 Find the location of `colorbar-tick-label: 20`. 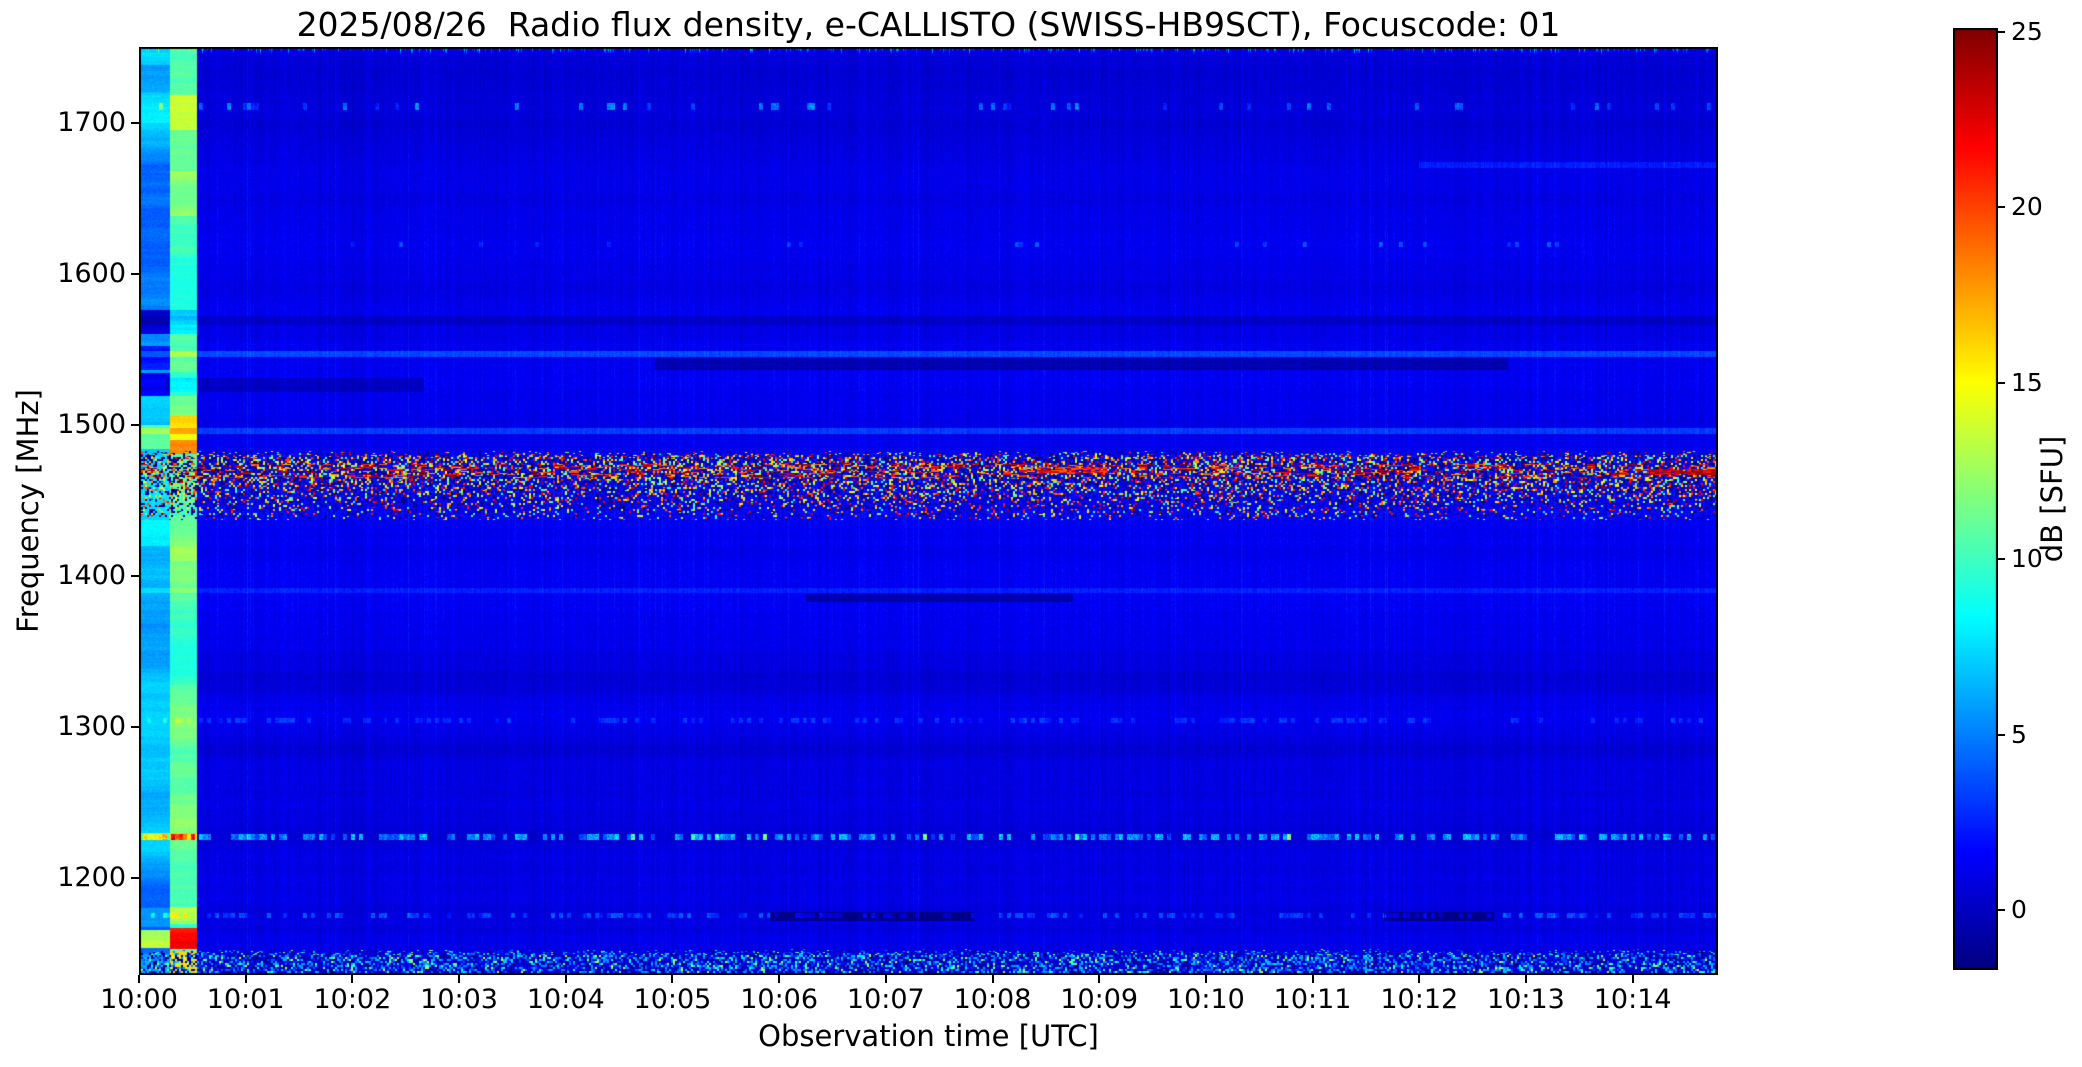

colorbar-tick-label: 20 is located at coordinates (2027, 207).